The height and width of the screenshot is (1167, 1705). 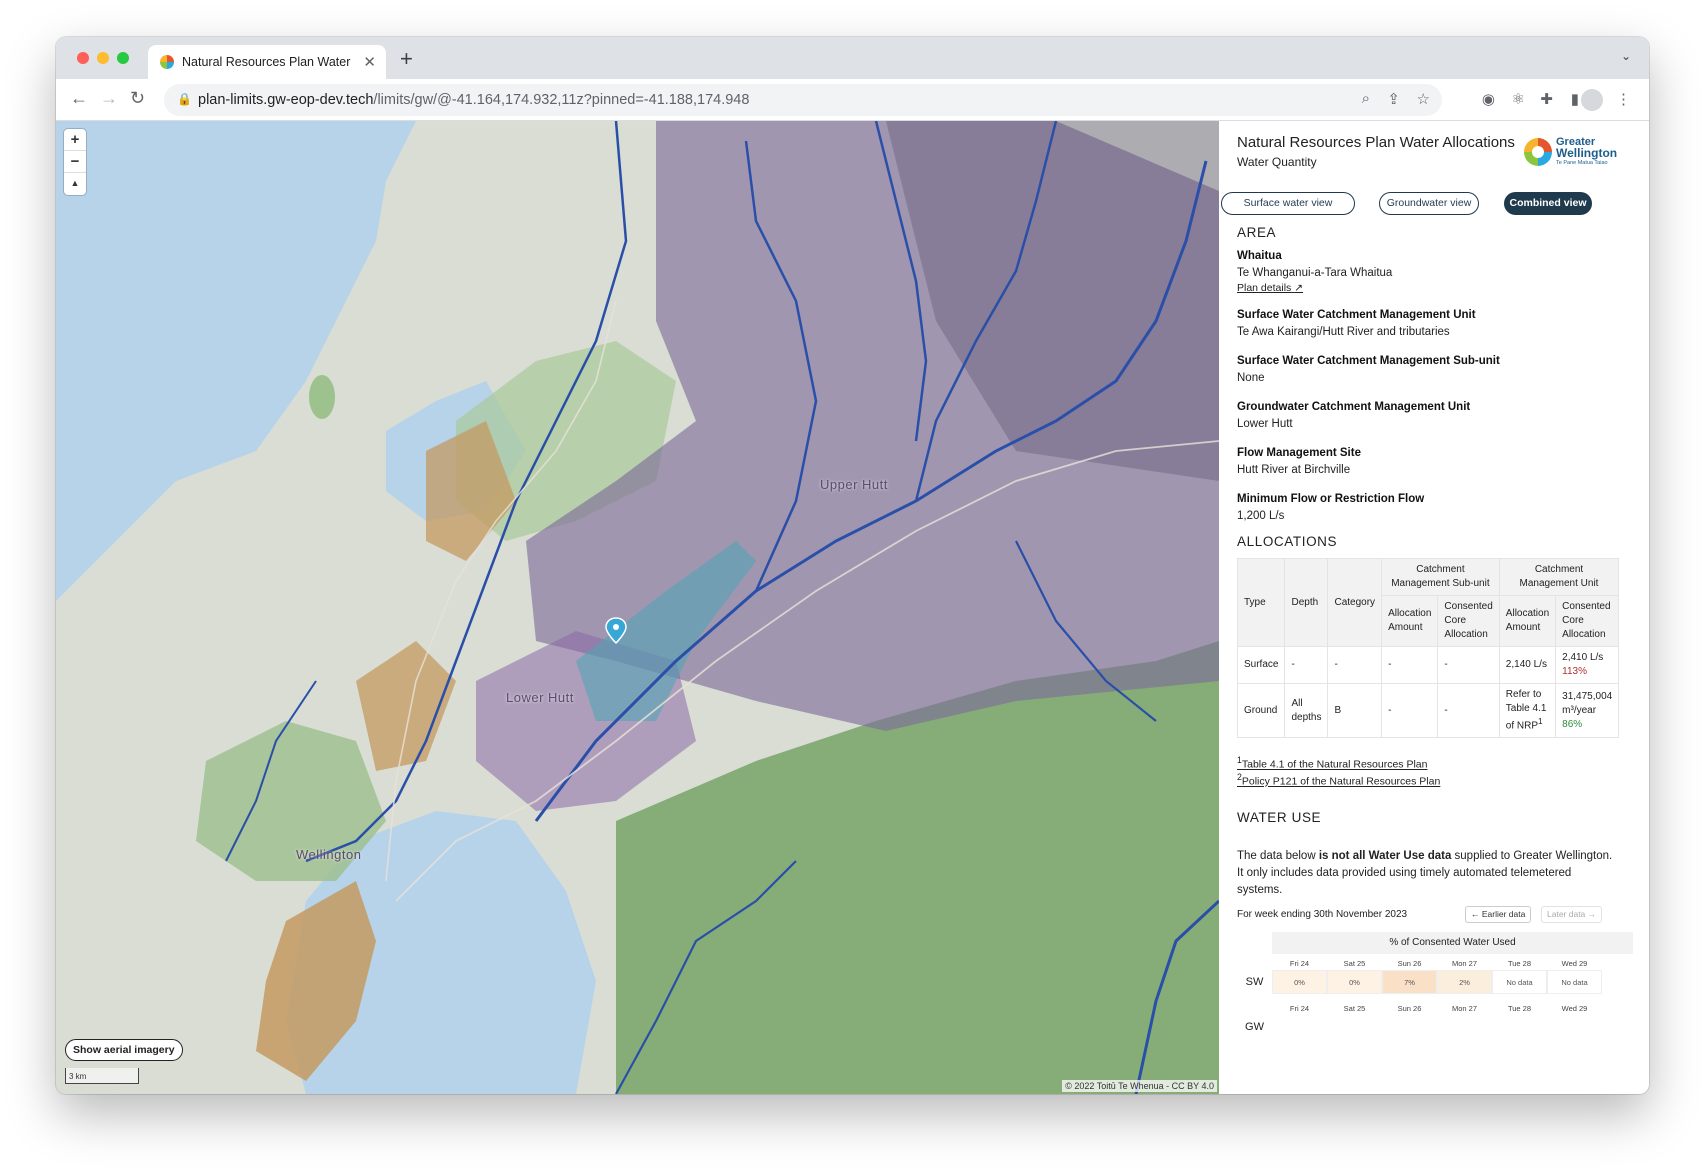 I want to click on cell-unit-alloc: 2,140 L/s, so click(x=1527, y=665).